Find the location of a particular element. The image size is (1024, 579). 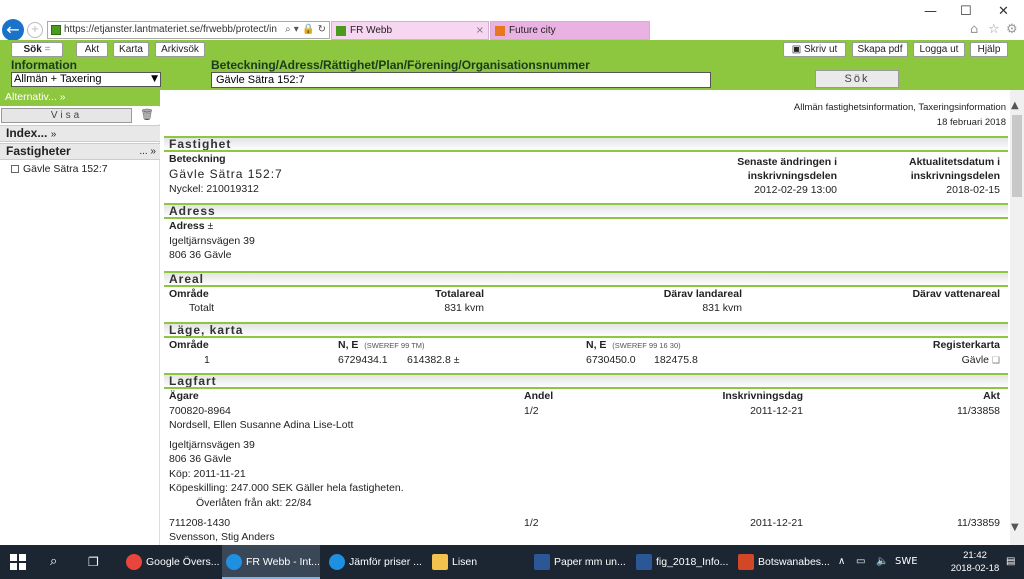

areal-col-omrade: Område is located at coordinates (189, 294).